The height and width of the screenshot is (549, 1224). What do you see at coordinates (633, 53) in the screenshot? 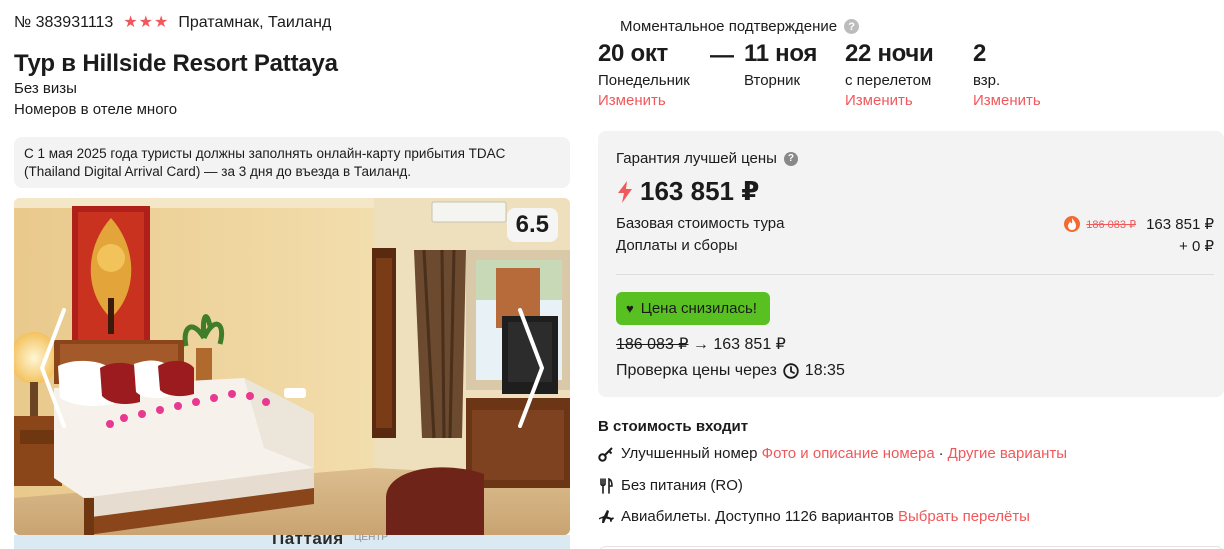
I see `date-from-value: 20 окт` at bounding box center [633, 53].